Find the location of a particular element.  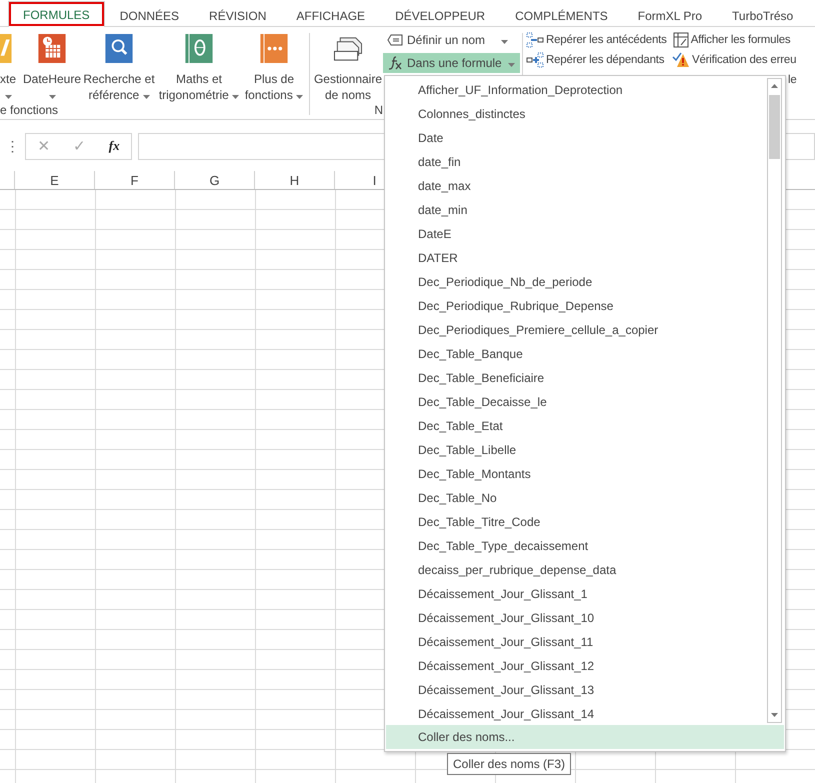

menu-item: decaiss_per_rubrique_depense_data is located at coordinates (576, 570).